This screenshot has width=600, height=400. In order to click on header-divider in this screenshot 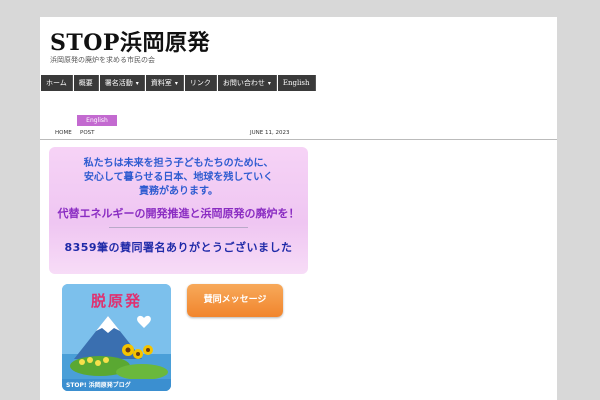, I will do `click(298, 139)`.